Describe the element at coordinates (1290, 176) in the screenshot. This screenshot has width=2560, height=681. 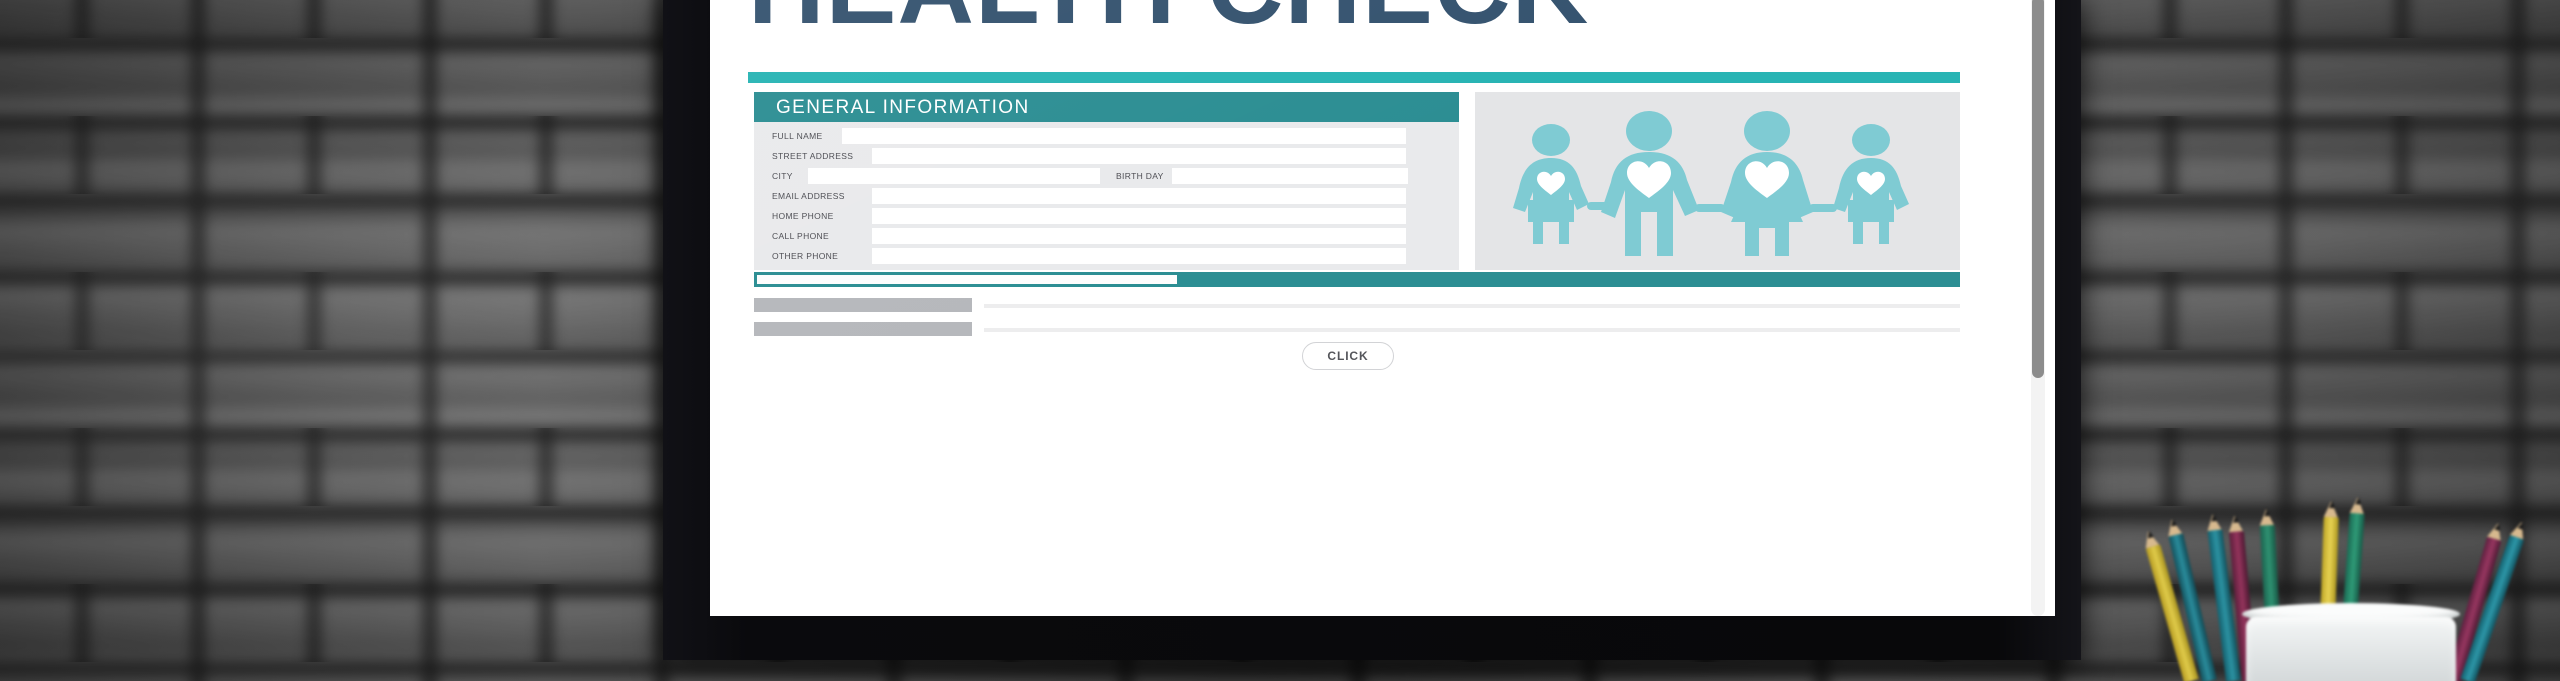
I see `input-birth-day` at that location.